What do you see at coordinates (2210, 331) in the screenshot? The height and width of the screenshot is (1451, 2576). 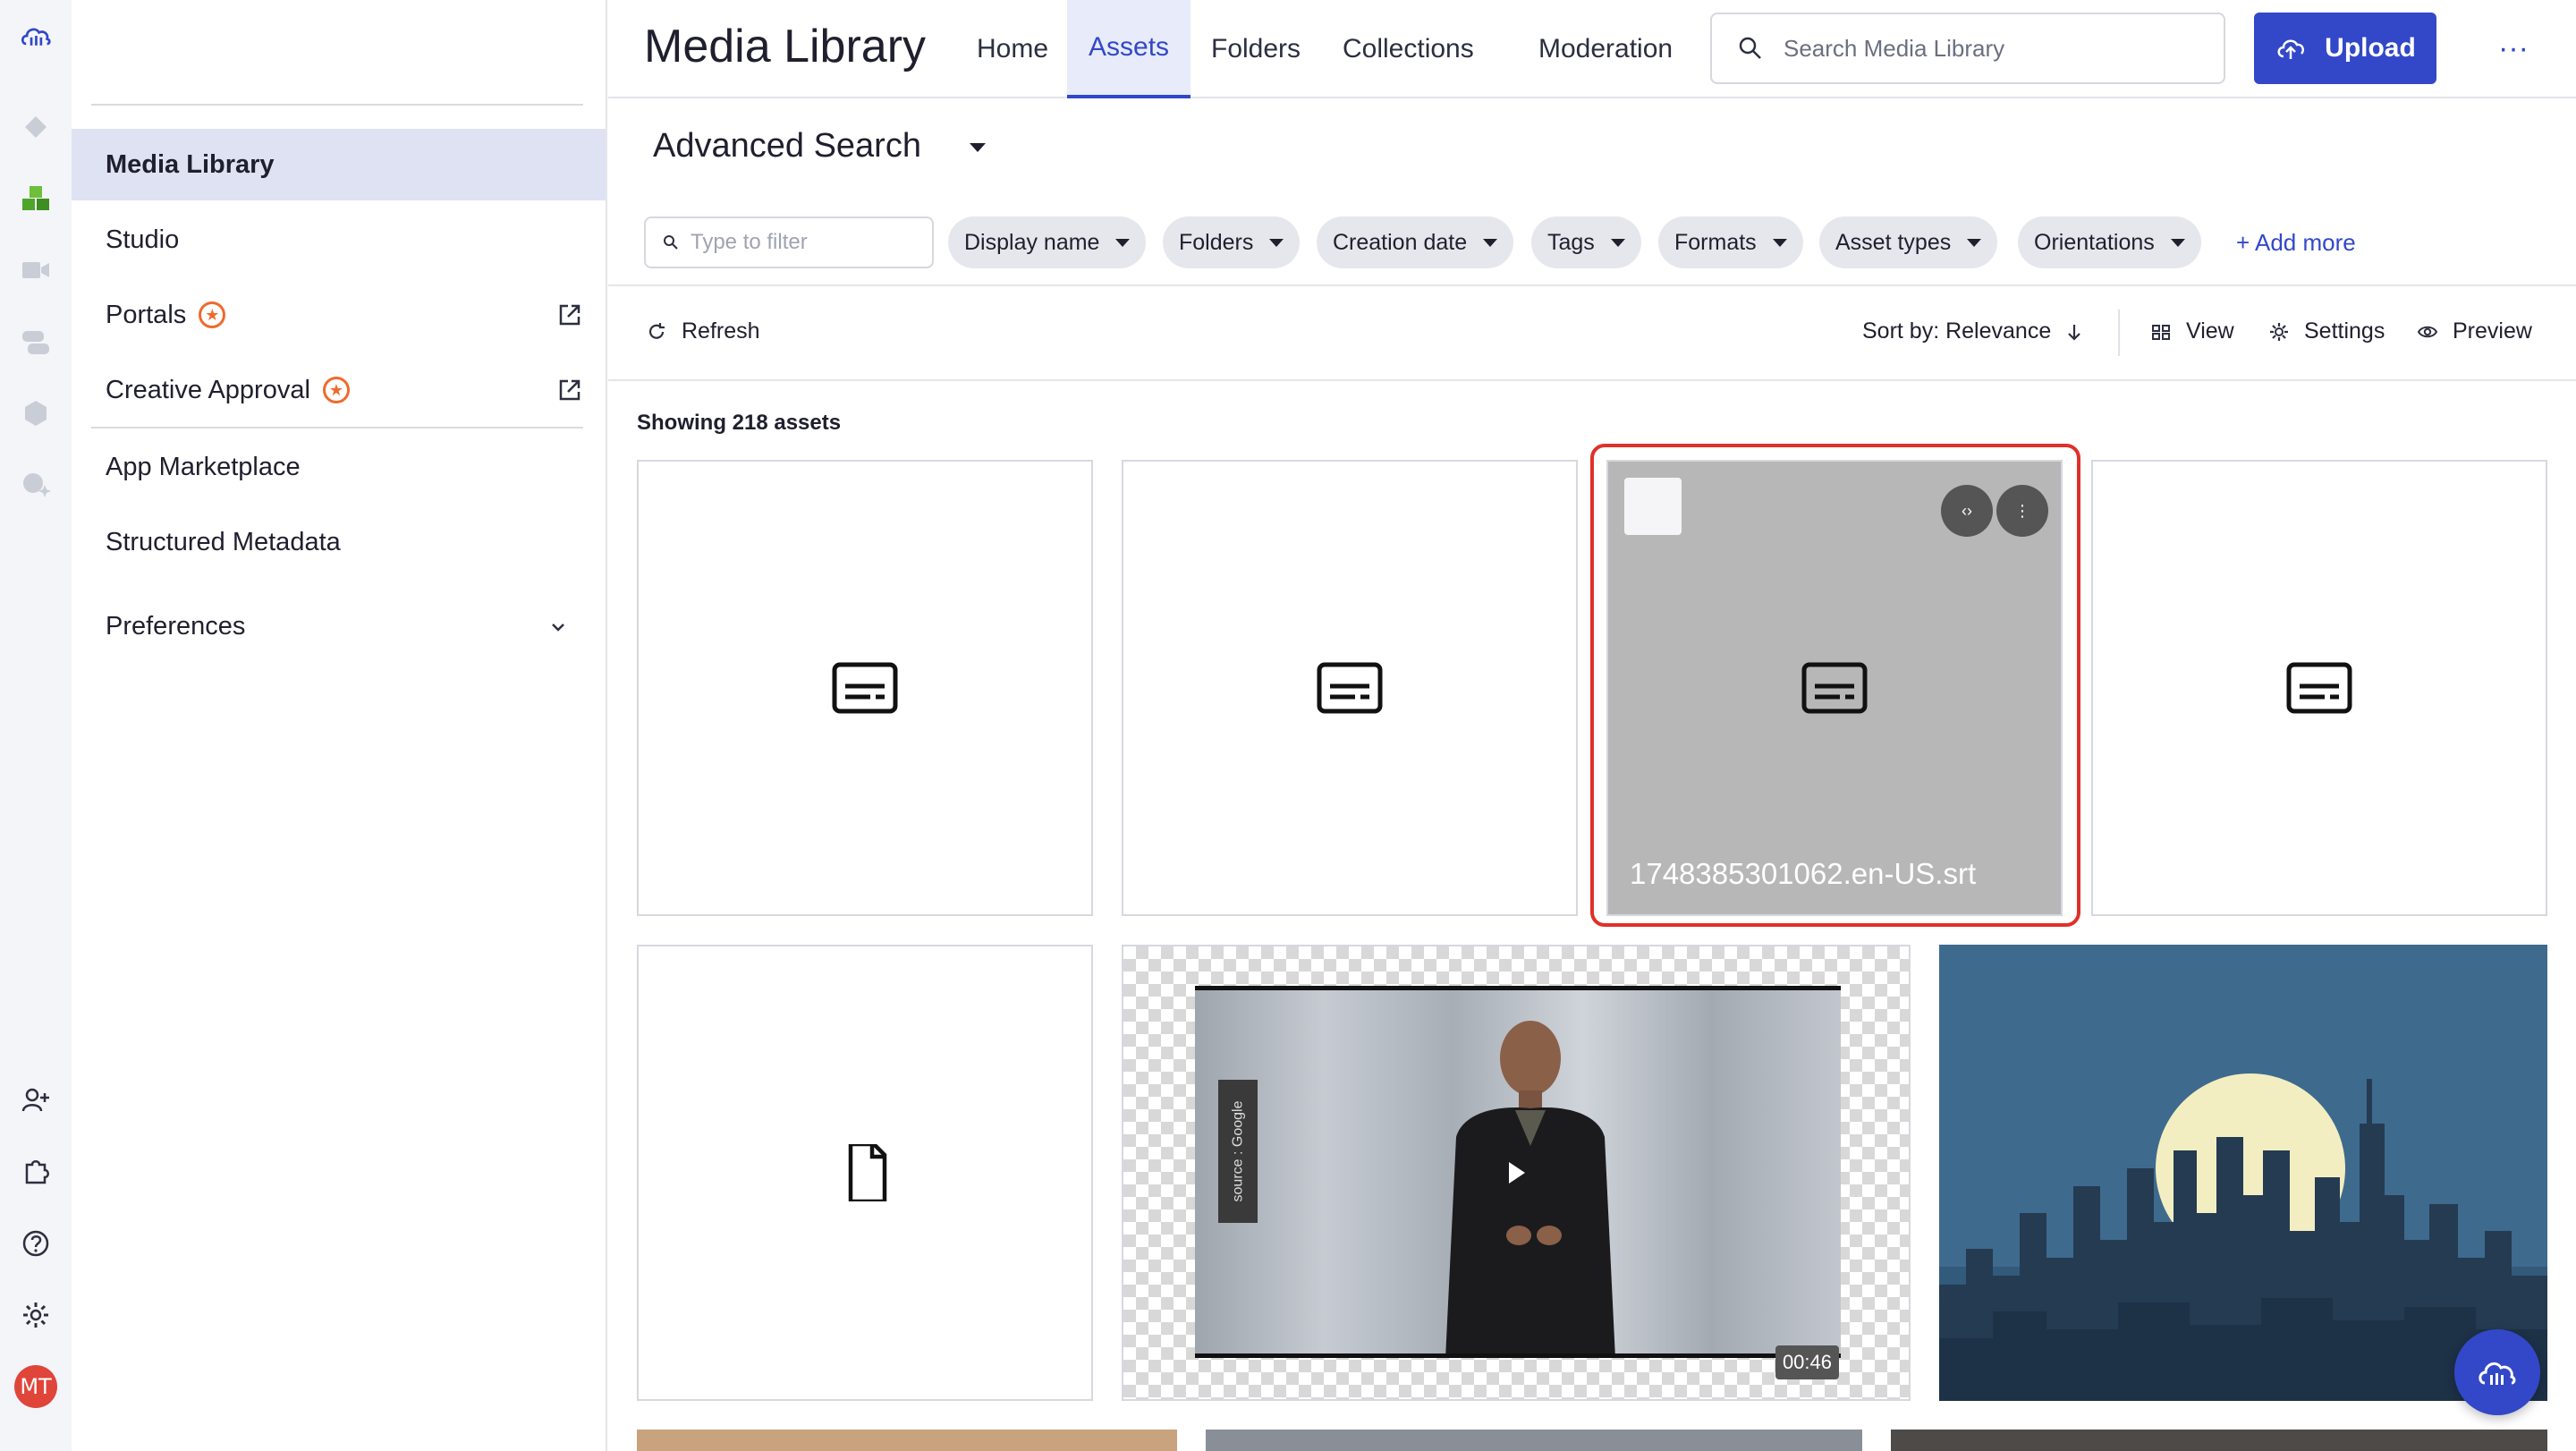 I see `view-label: View` at bounding box center [2210, 331].